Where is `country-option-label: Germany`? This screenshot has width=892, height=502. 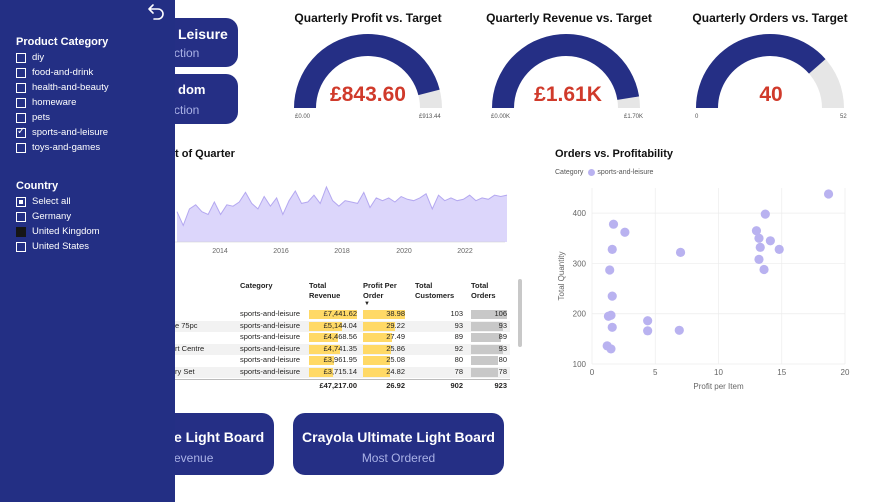 country-option-label: Germany is located at coordinates (52, 216).